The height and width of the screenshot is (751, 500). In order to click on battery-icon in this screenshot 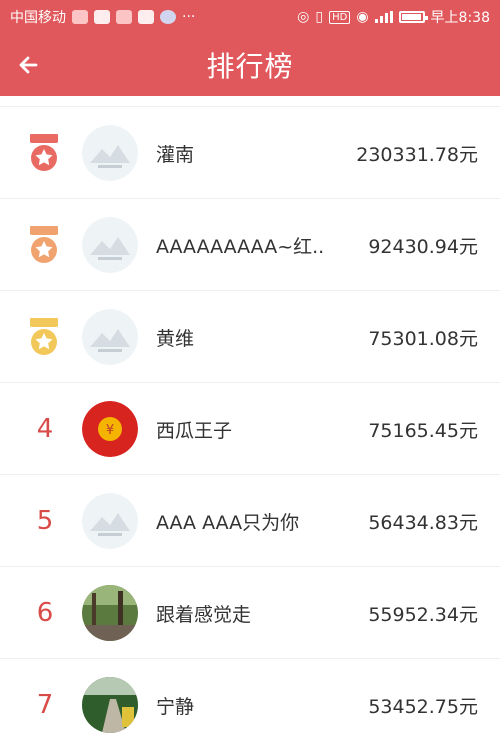, I will do `click(413, 17)`.